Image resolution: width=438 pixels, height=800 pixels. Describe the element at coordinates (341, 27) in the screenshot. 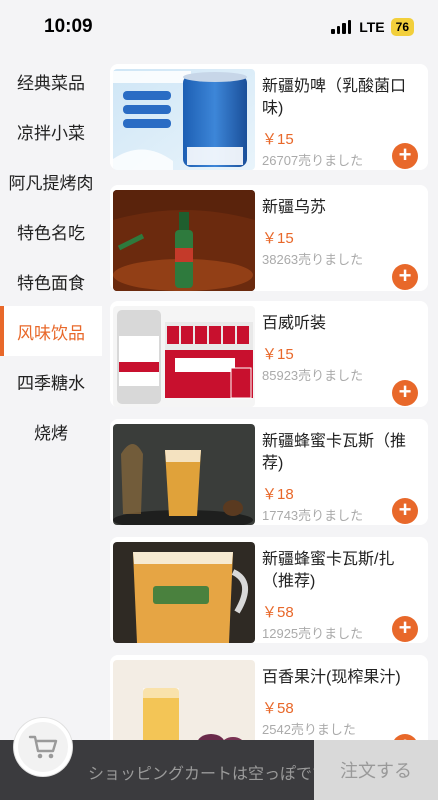

I see `signal-icon` at that location.